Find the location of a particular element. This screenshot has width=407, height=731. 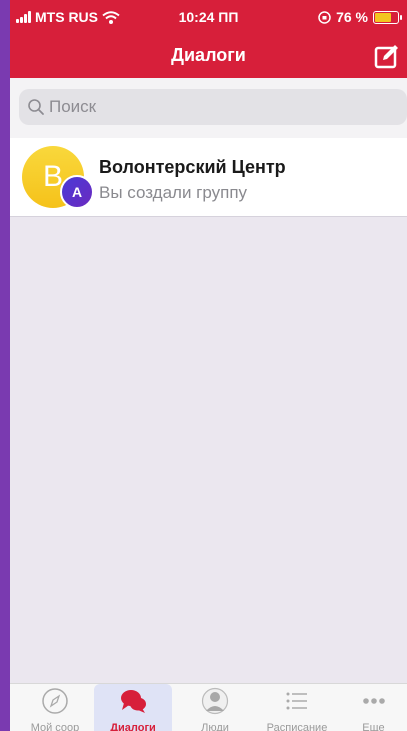

person-icon is located at coordinates (215, 701).